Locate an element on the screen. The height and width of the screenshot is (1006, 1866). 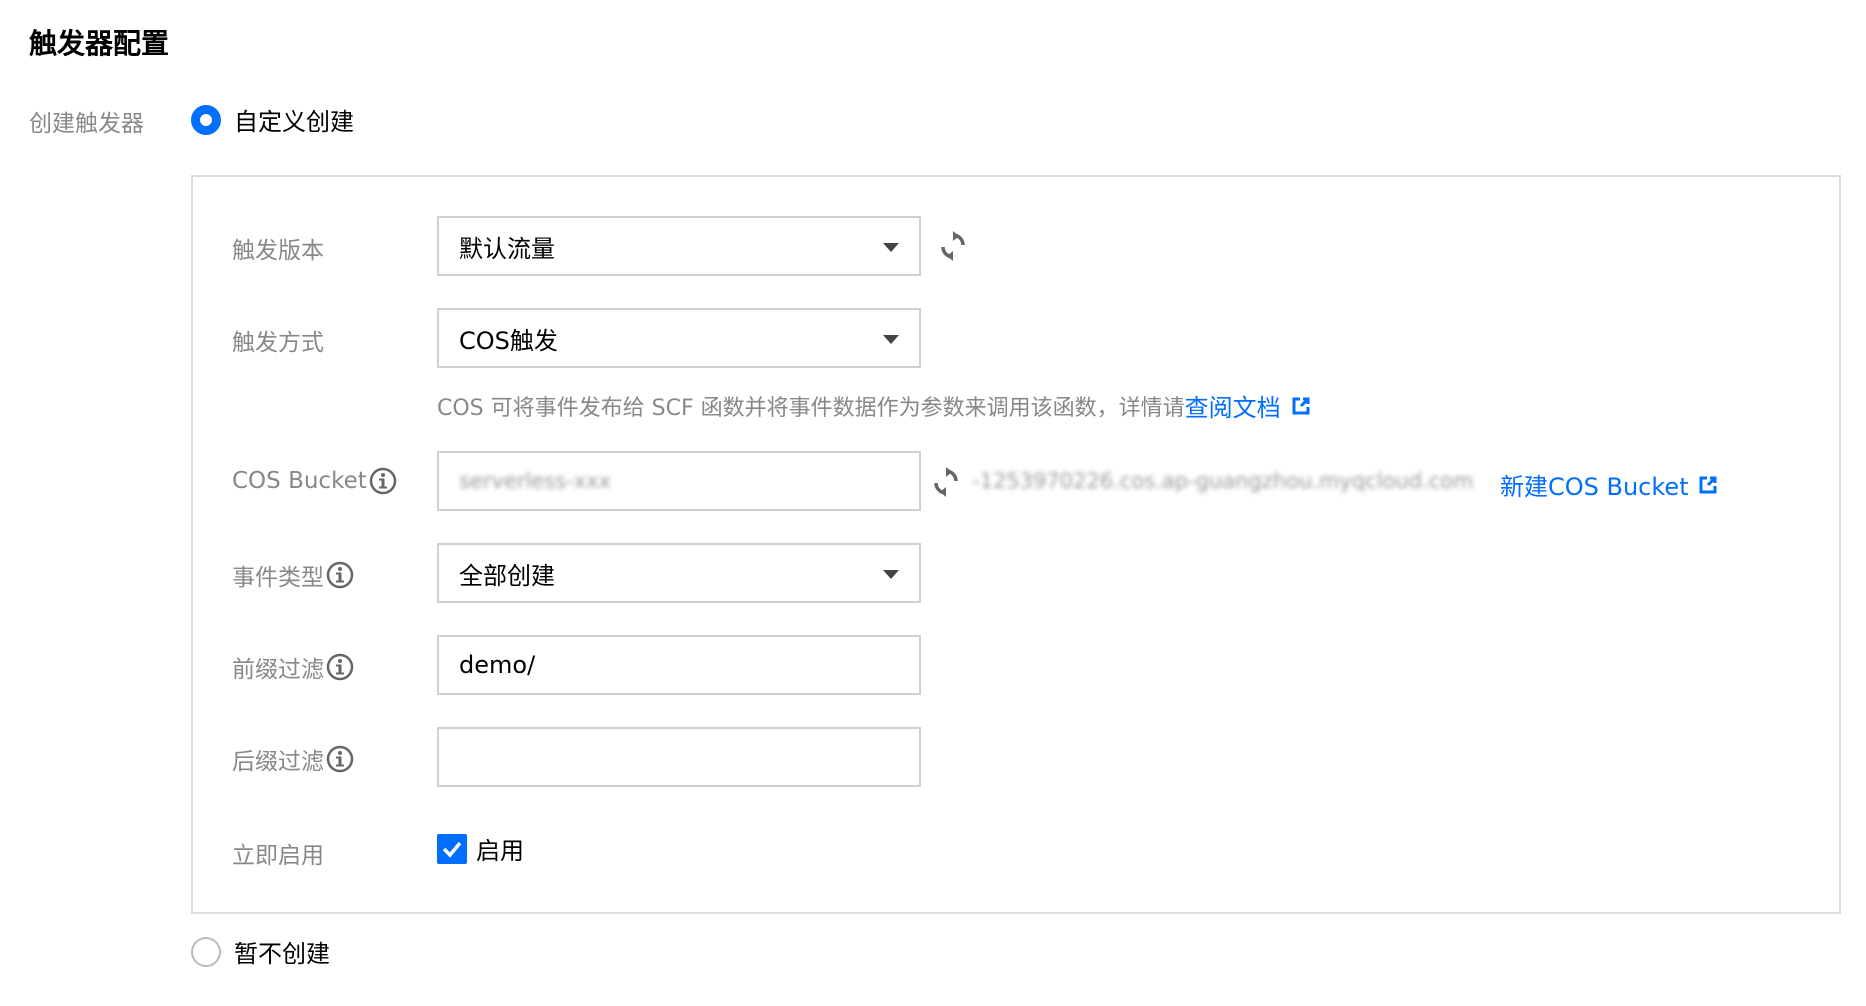
bucket-label: COS Bucket is located at coordinates (299, 481).